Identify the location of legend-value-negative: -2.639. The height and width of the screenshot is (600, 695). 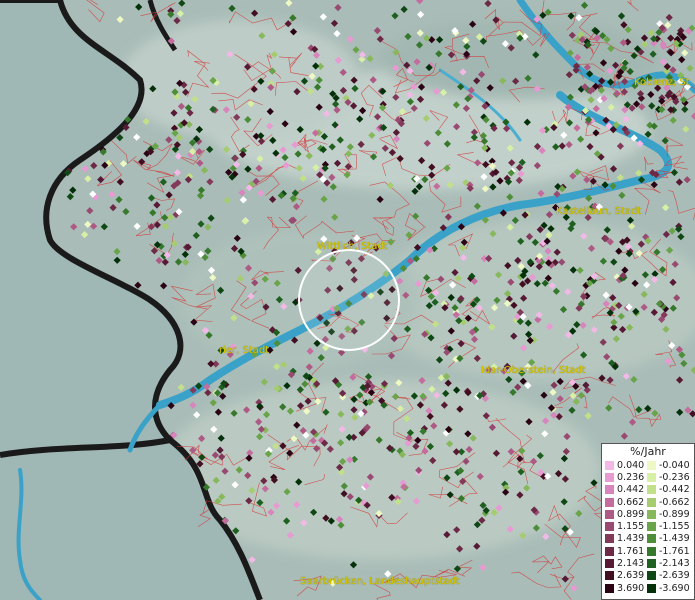
(674, 576).